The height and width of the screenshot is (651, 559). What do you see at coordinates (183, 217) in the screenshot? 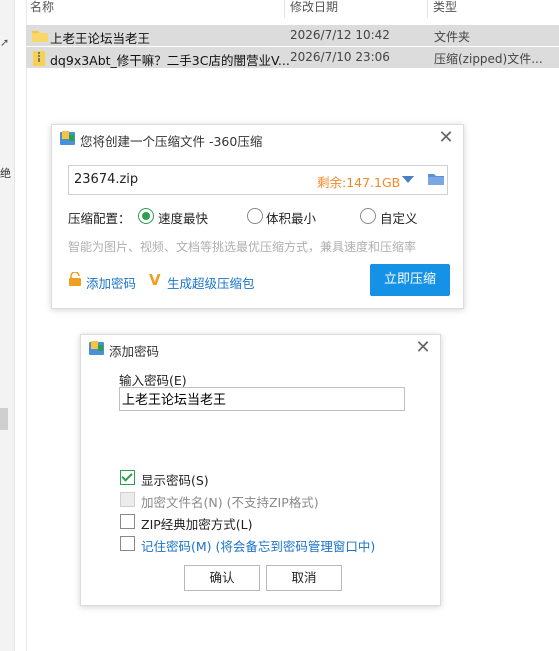
I see `option-speed-label: 速度最快` at bounding box center [183, 217].